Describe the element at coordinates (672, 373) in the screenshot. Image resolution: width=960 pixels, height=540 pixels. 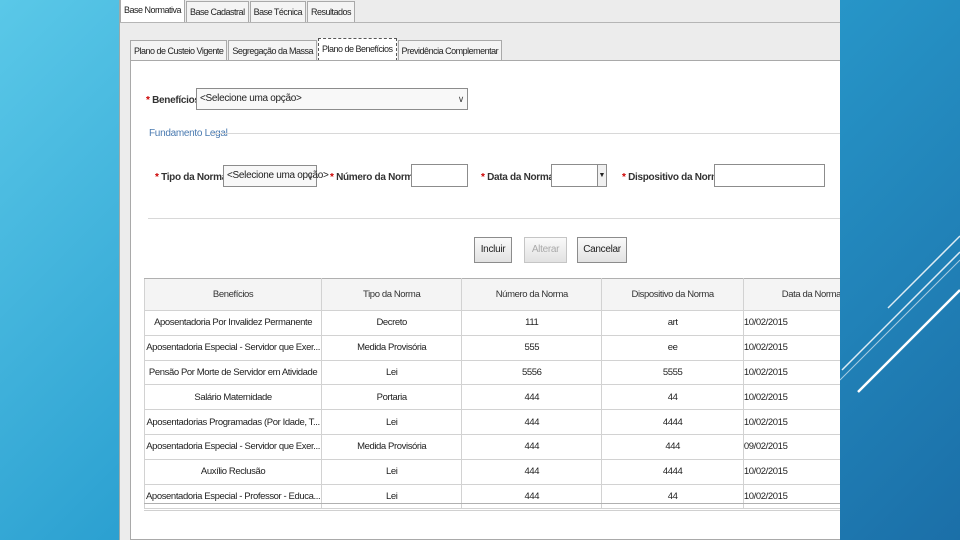
I see `cell-dispositivo-norma: 5555` at that location.